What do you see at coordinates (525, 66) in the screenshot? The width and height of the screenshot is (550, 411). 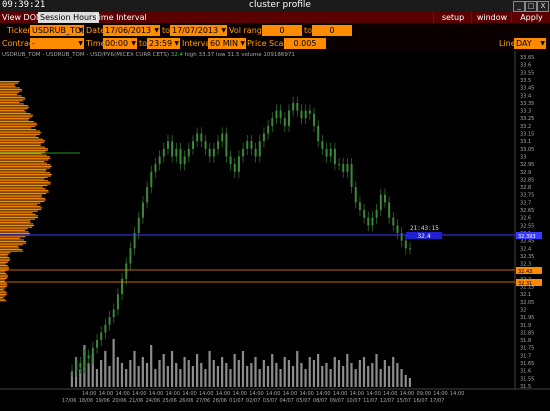 I see `price-tick-label: 33.6` at bounding box center [525, 66].